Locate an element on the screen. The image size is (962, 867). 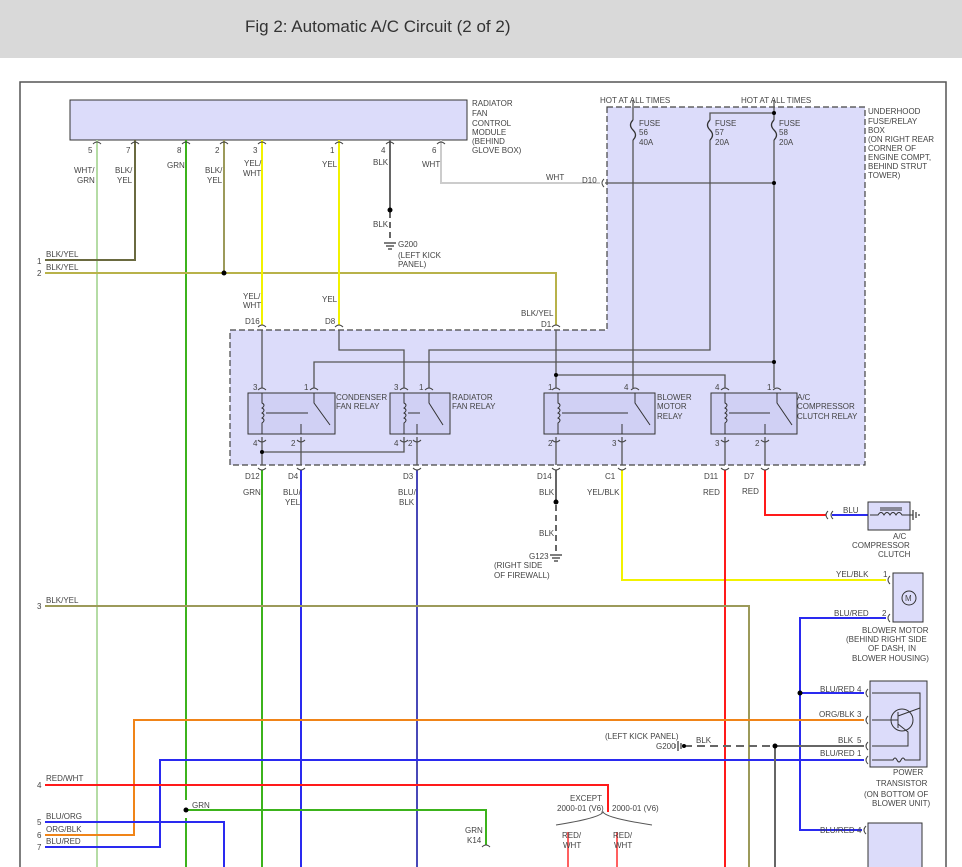
connector-label: D1 is located at coordinates (546, 324).